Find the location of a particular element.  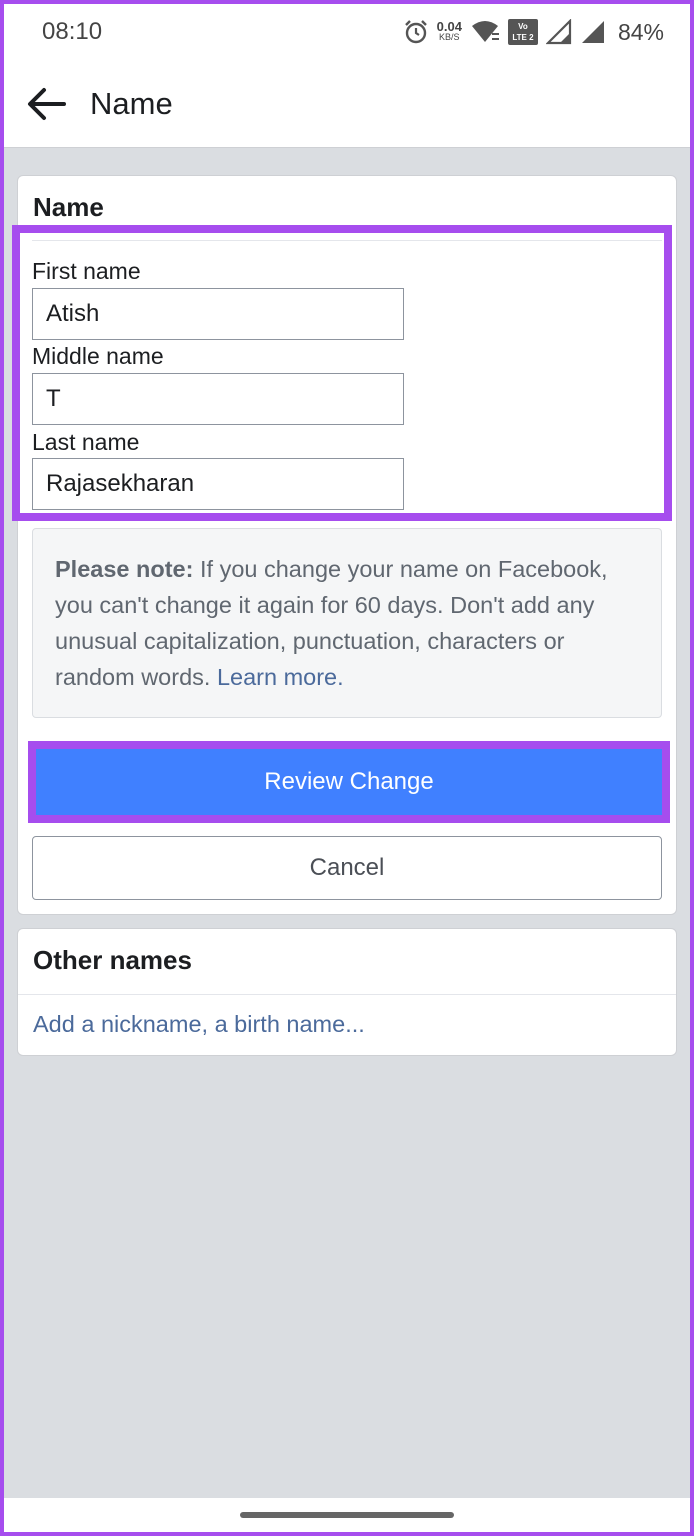

wifi-icon is located at coordinates (485, 32).